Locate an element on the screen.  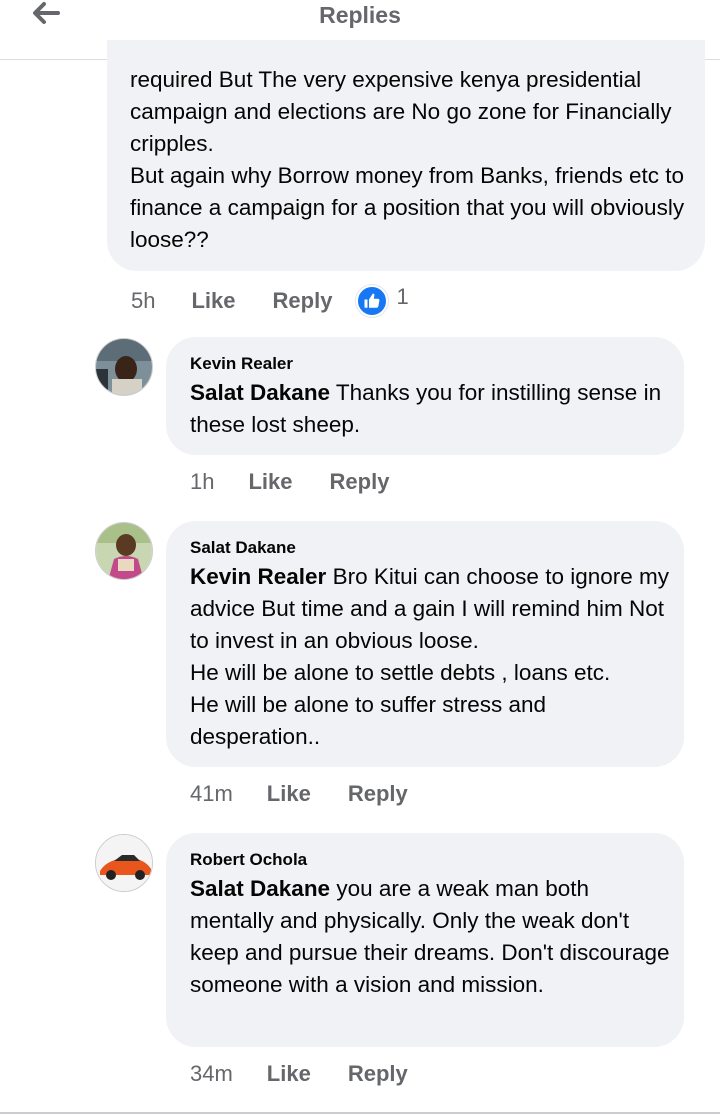
mention-link: Kevin Realer is located at coordinates (258, 576).